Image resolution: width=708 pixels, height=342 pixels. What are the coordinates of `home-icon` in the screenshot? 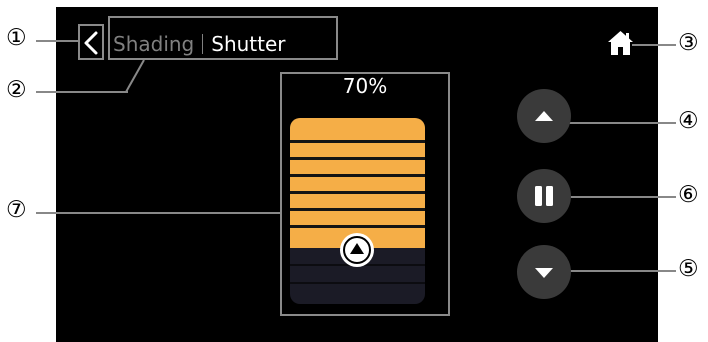 It's located at (620, 43).